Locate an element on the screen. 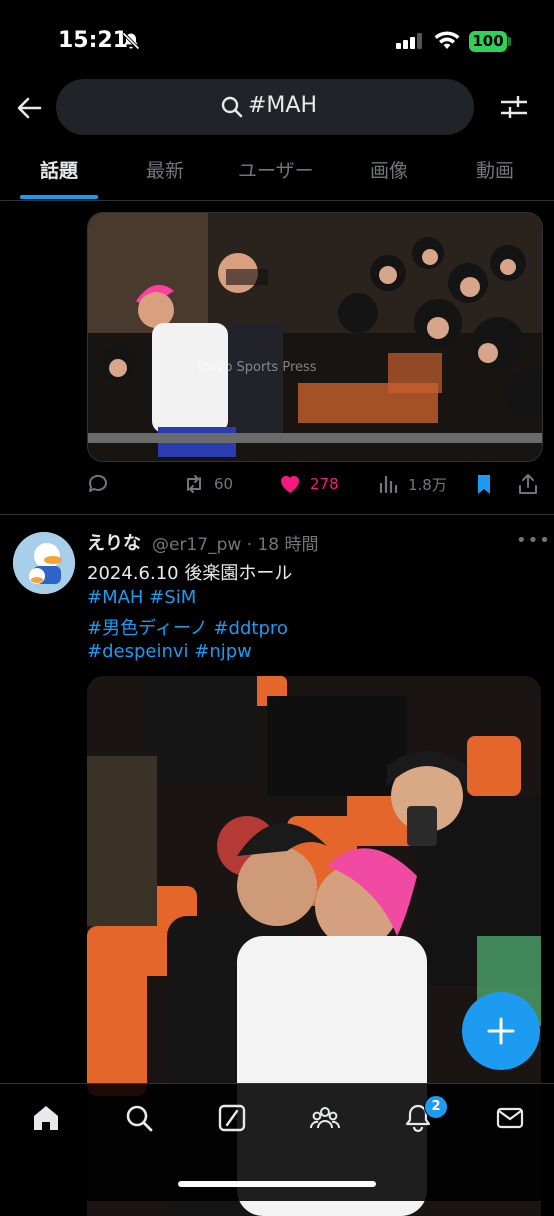  tab-videos: 動画 is located at coordinates (495, 169).